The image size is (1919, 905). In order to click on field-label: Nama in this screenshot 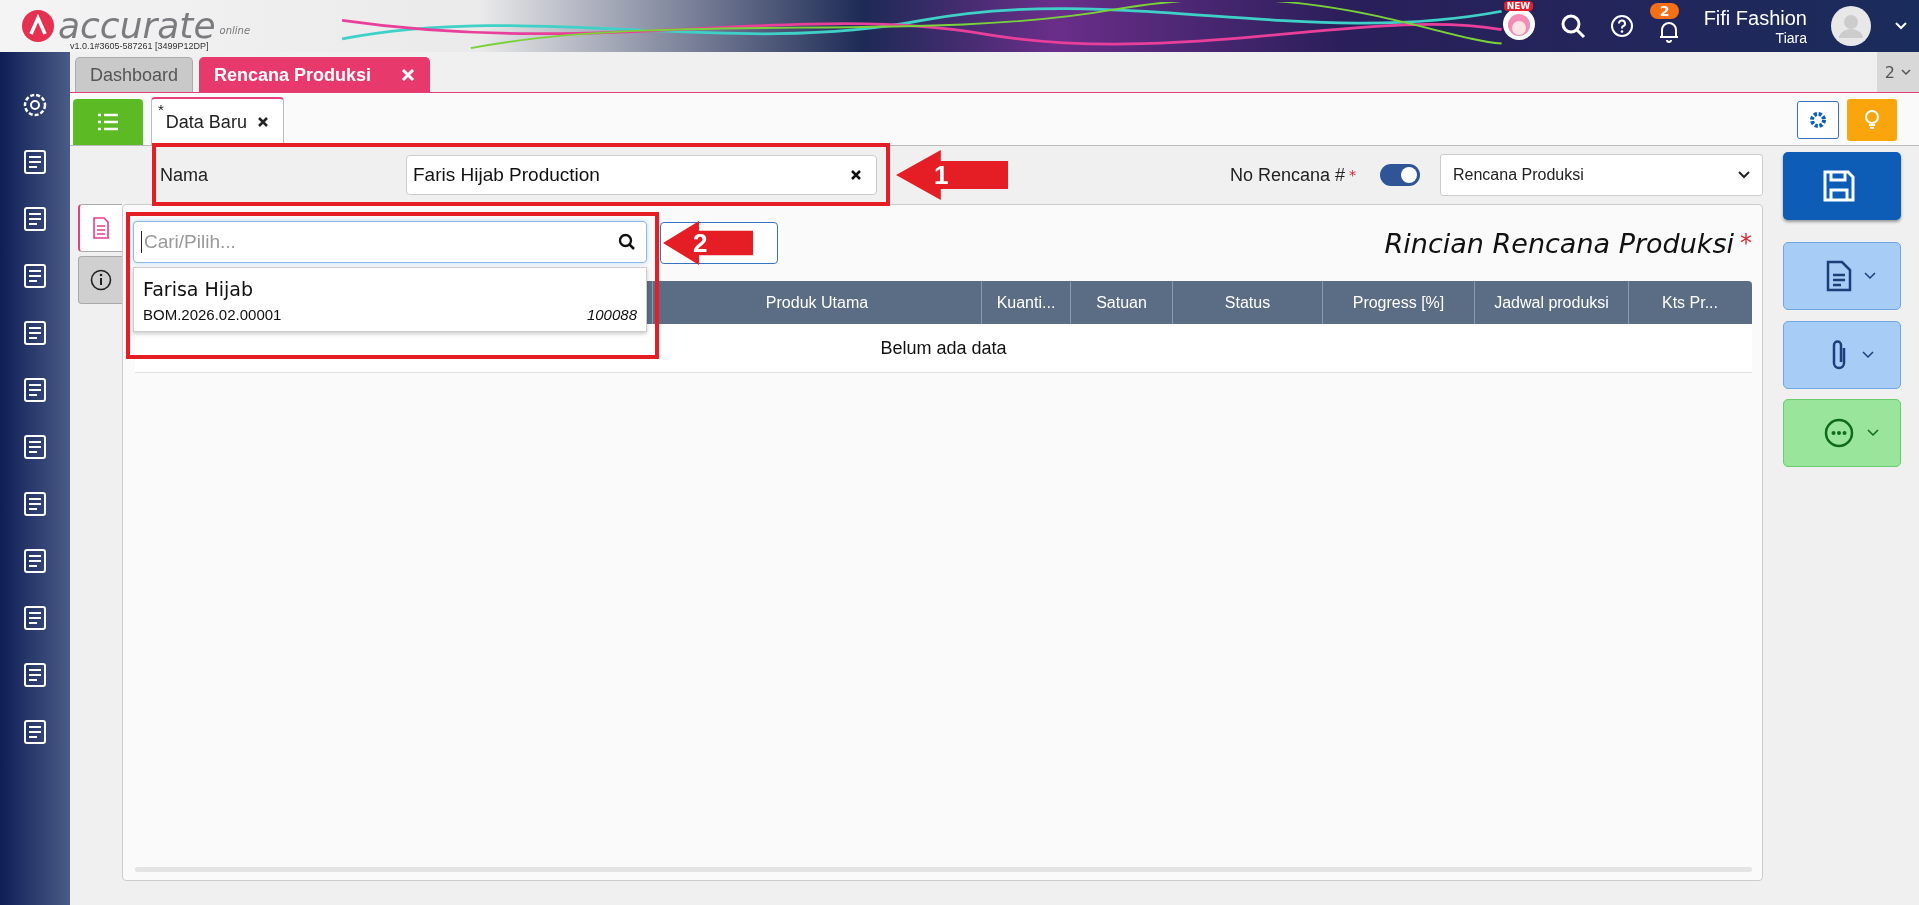, I will do `click(184, 175)`.